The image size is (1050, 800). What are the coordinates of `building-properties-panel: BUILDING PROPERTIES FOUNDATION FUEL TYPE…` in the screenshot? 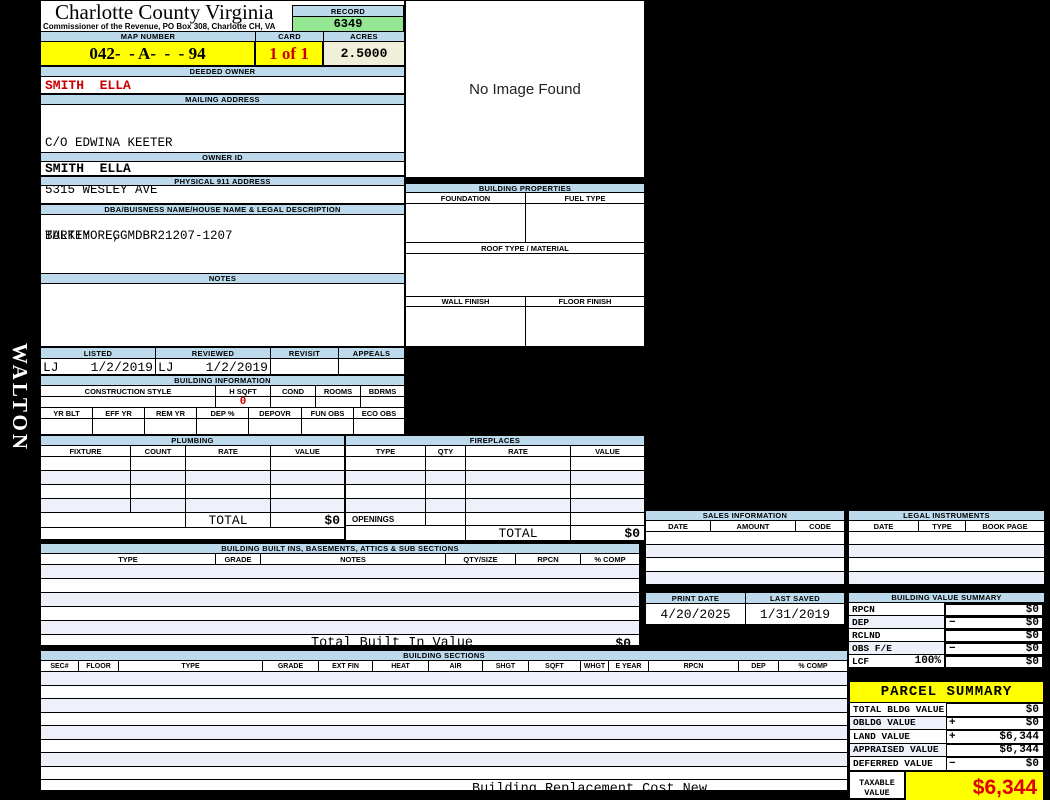 It's located at (525, 264).